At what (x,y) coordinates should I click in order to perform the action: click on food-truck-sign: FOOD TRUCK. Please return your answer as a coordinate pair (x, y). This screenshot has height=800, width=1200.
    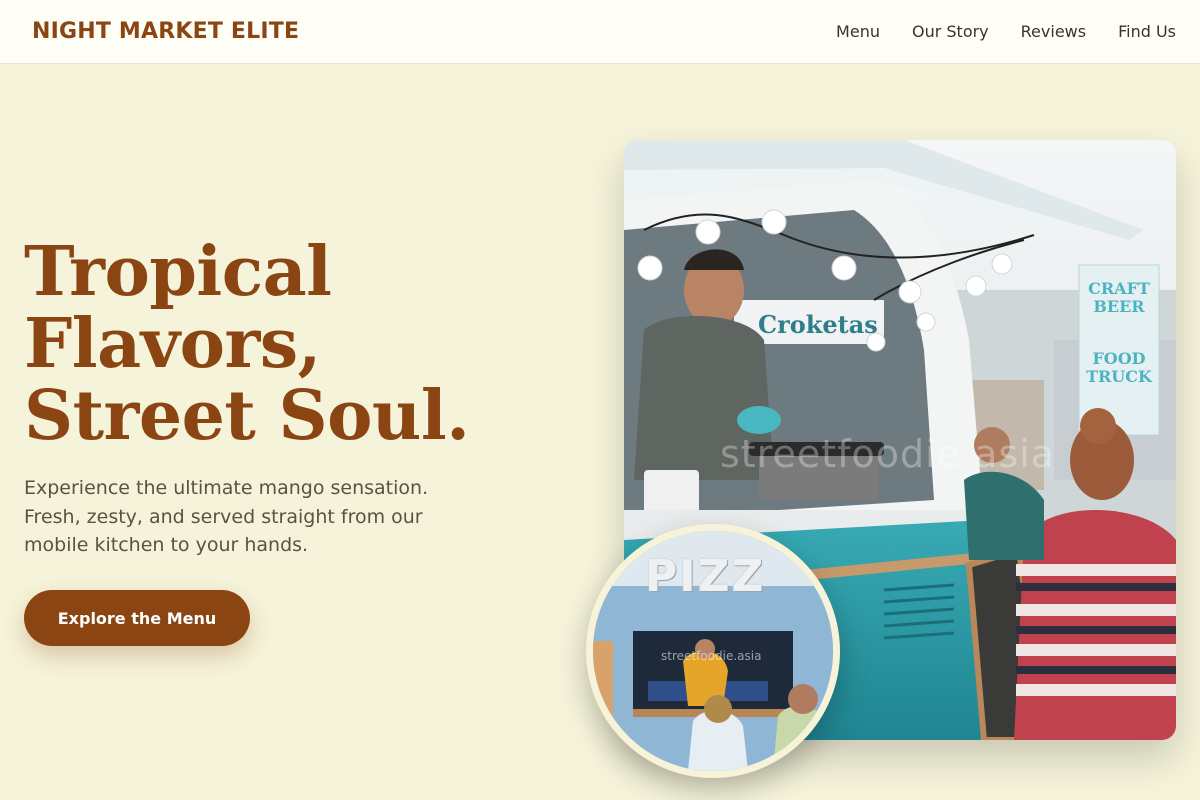
    Looking at the image, I should click on (1119, 367).